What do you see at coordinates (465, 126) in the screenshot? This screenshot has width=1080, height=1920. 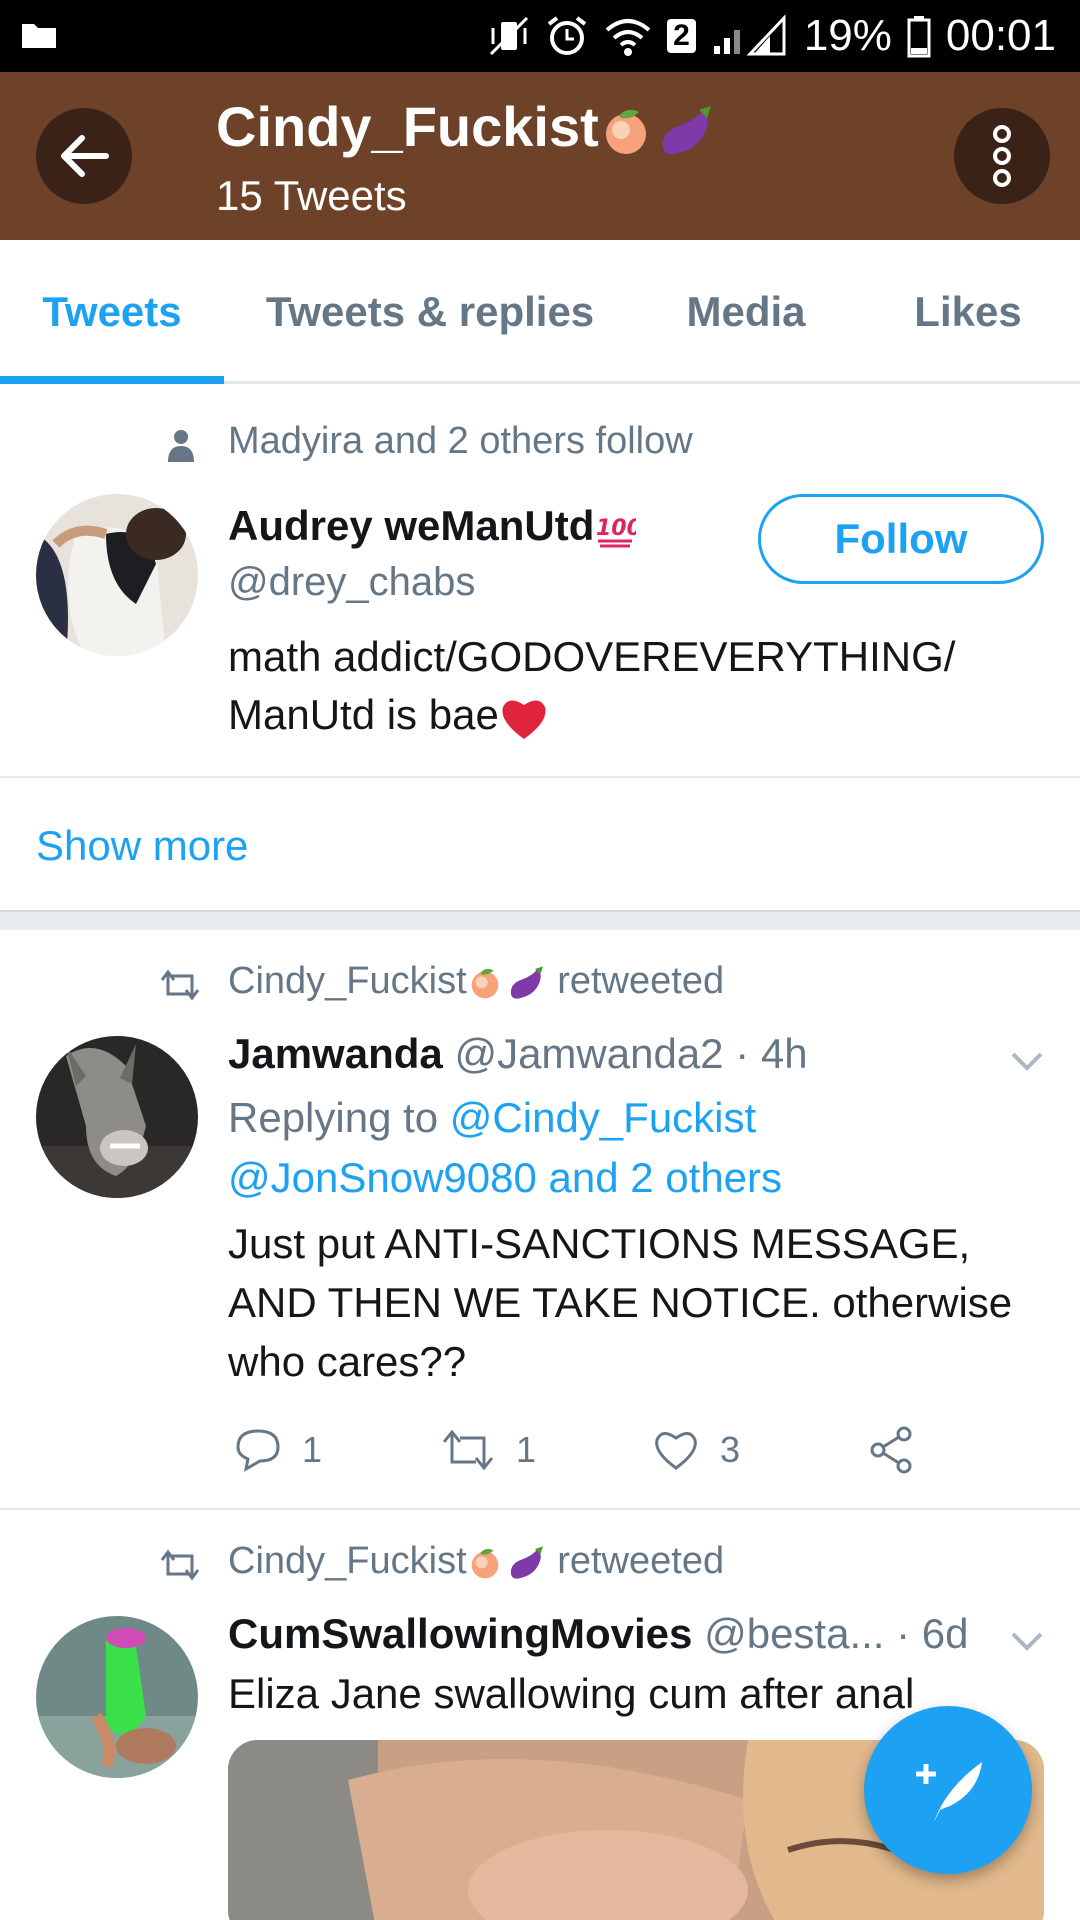 I see `profile-title: Cindy_Fuckist` at bounding box center [465, 126].